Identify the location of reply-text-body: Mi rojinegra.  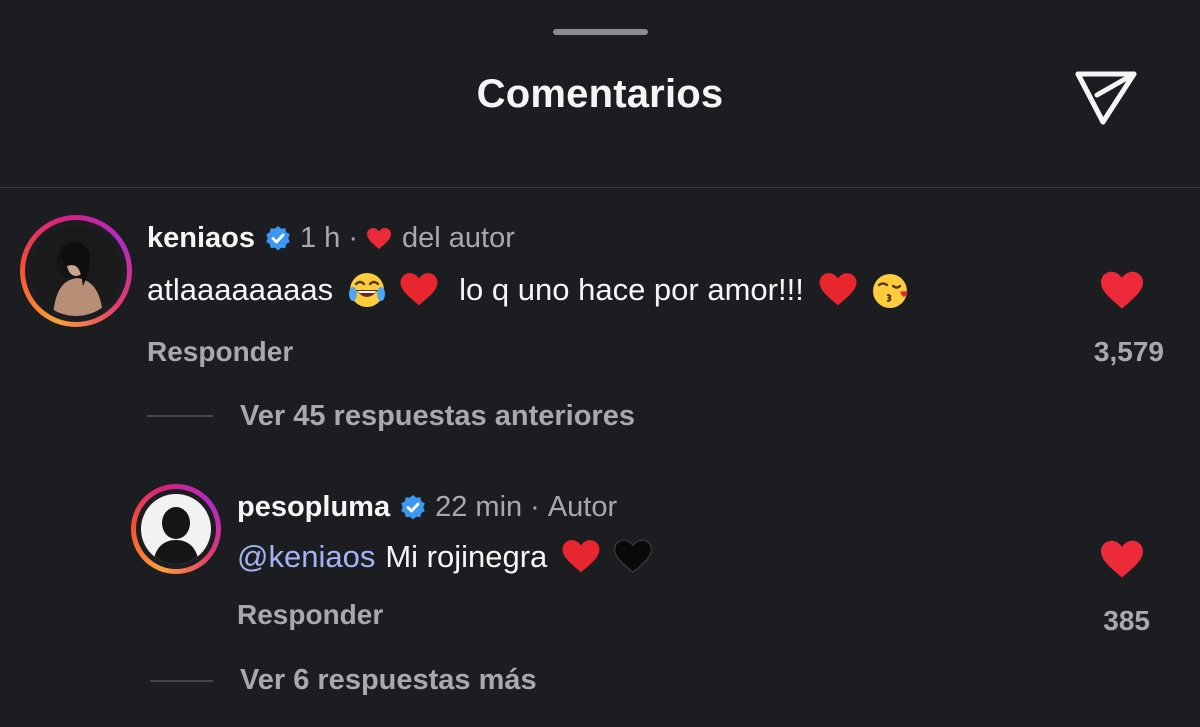
(466, 556).